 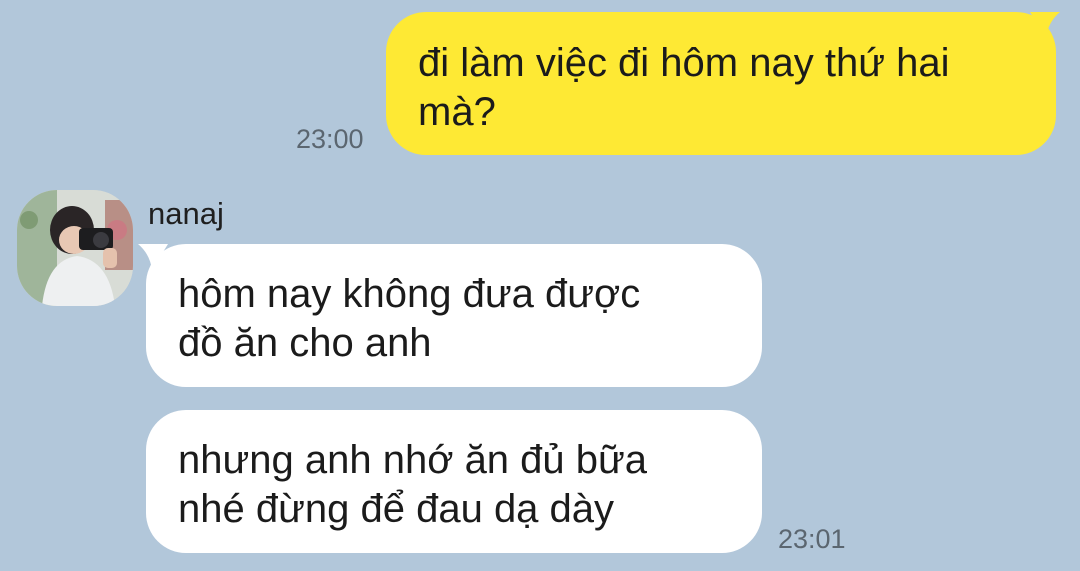 I want to click on avatar, so click(x=75, y=248).